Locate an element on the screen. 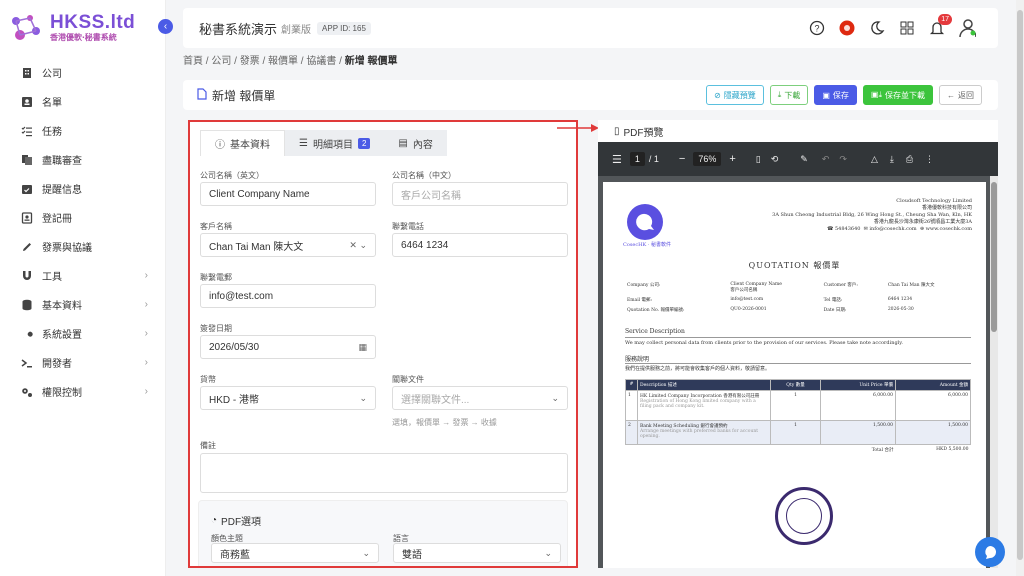 The width and height of the screenshot is (1024, 576). currency-select: HKD - 港幣 ⌄ is located at coordinates (288, 398).